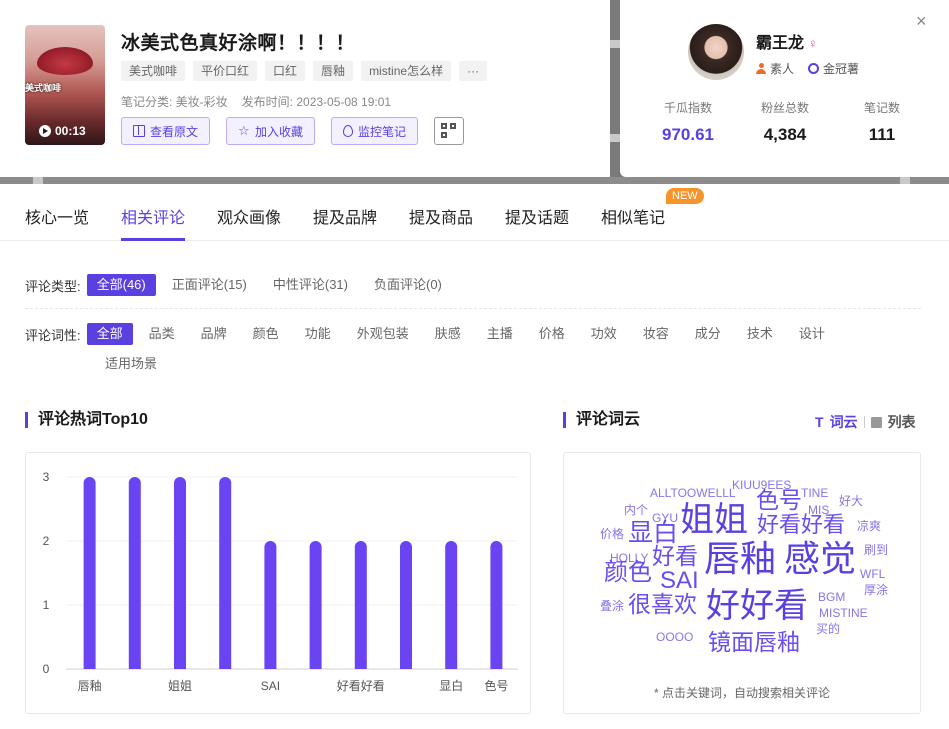 This screenshot has height=729, width=949. I want to click on thumbnail-image, so click(65, 61).